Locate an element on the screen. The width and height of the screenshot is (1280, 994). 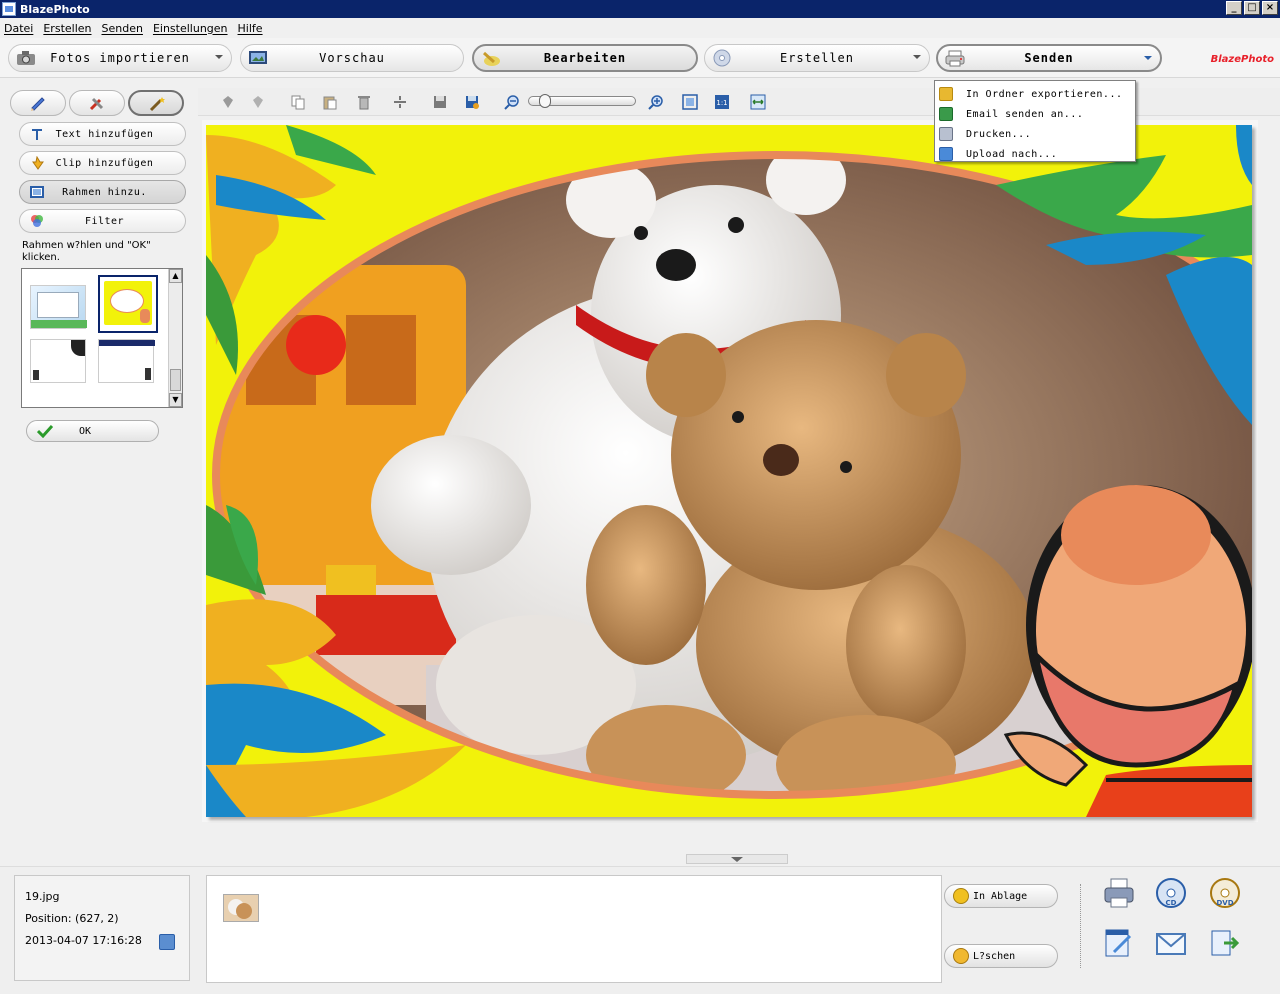
ok-label: OK is located at coordinates (85, 431).